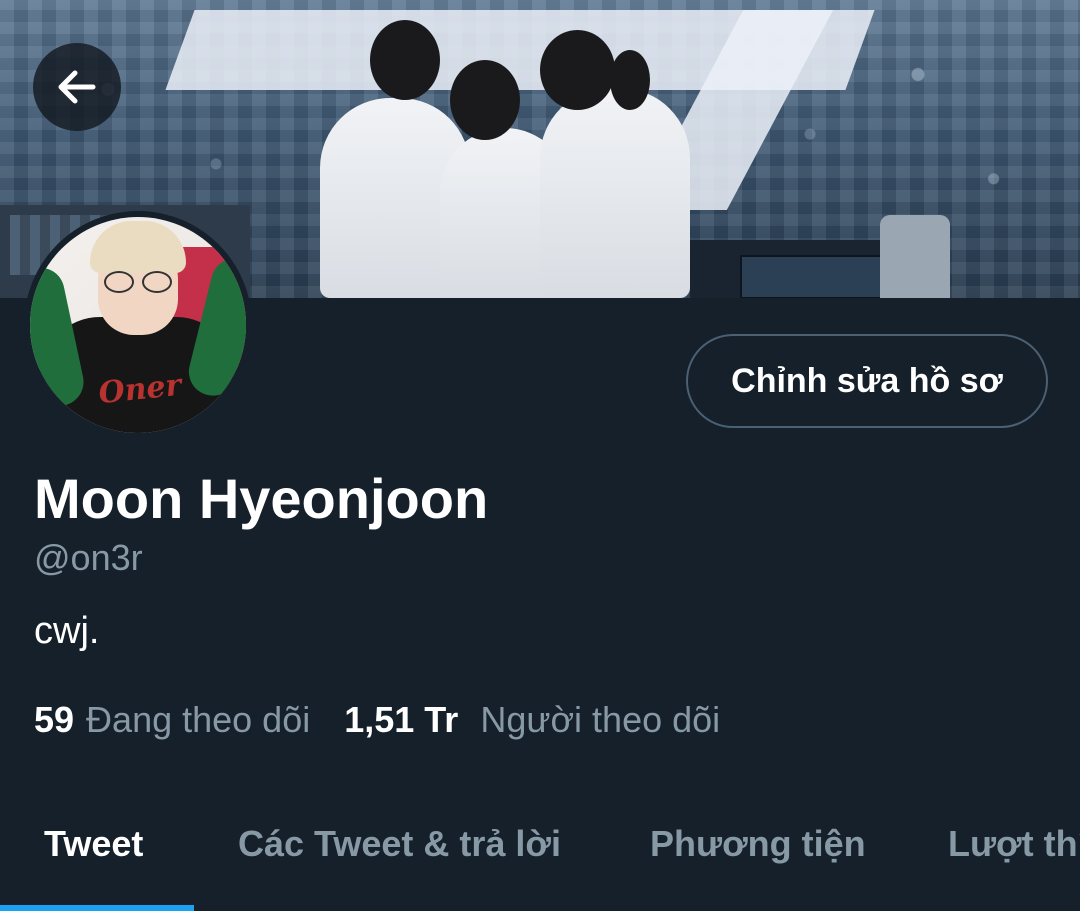 Image resolution: width=1080 pixels, height=911 pixels. What do you see at coordinates (88, 557) in the screenshot?
I see `user-handle: @on3r` at bounding box center [88, 557].